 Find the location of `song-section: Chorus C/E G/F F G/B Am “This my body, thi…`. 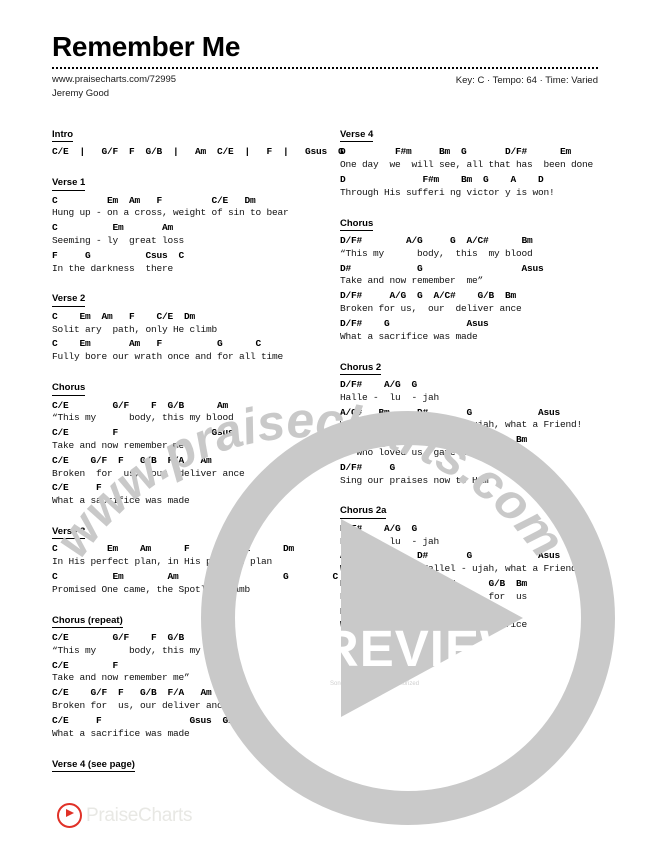

song-section: Chorus C/E G/F F G/B Am “This my body, thi… is located at coordinates (182, 442).